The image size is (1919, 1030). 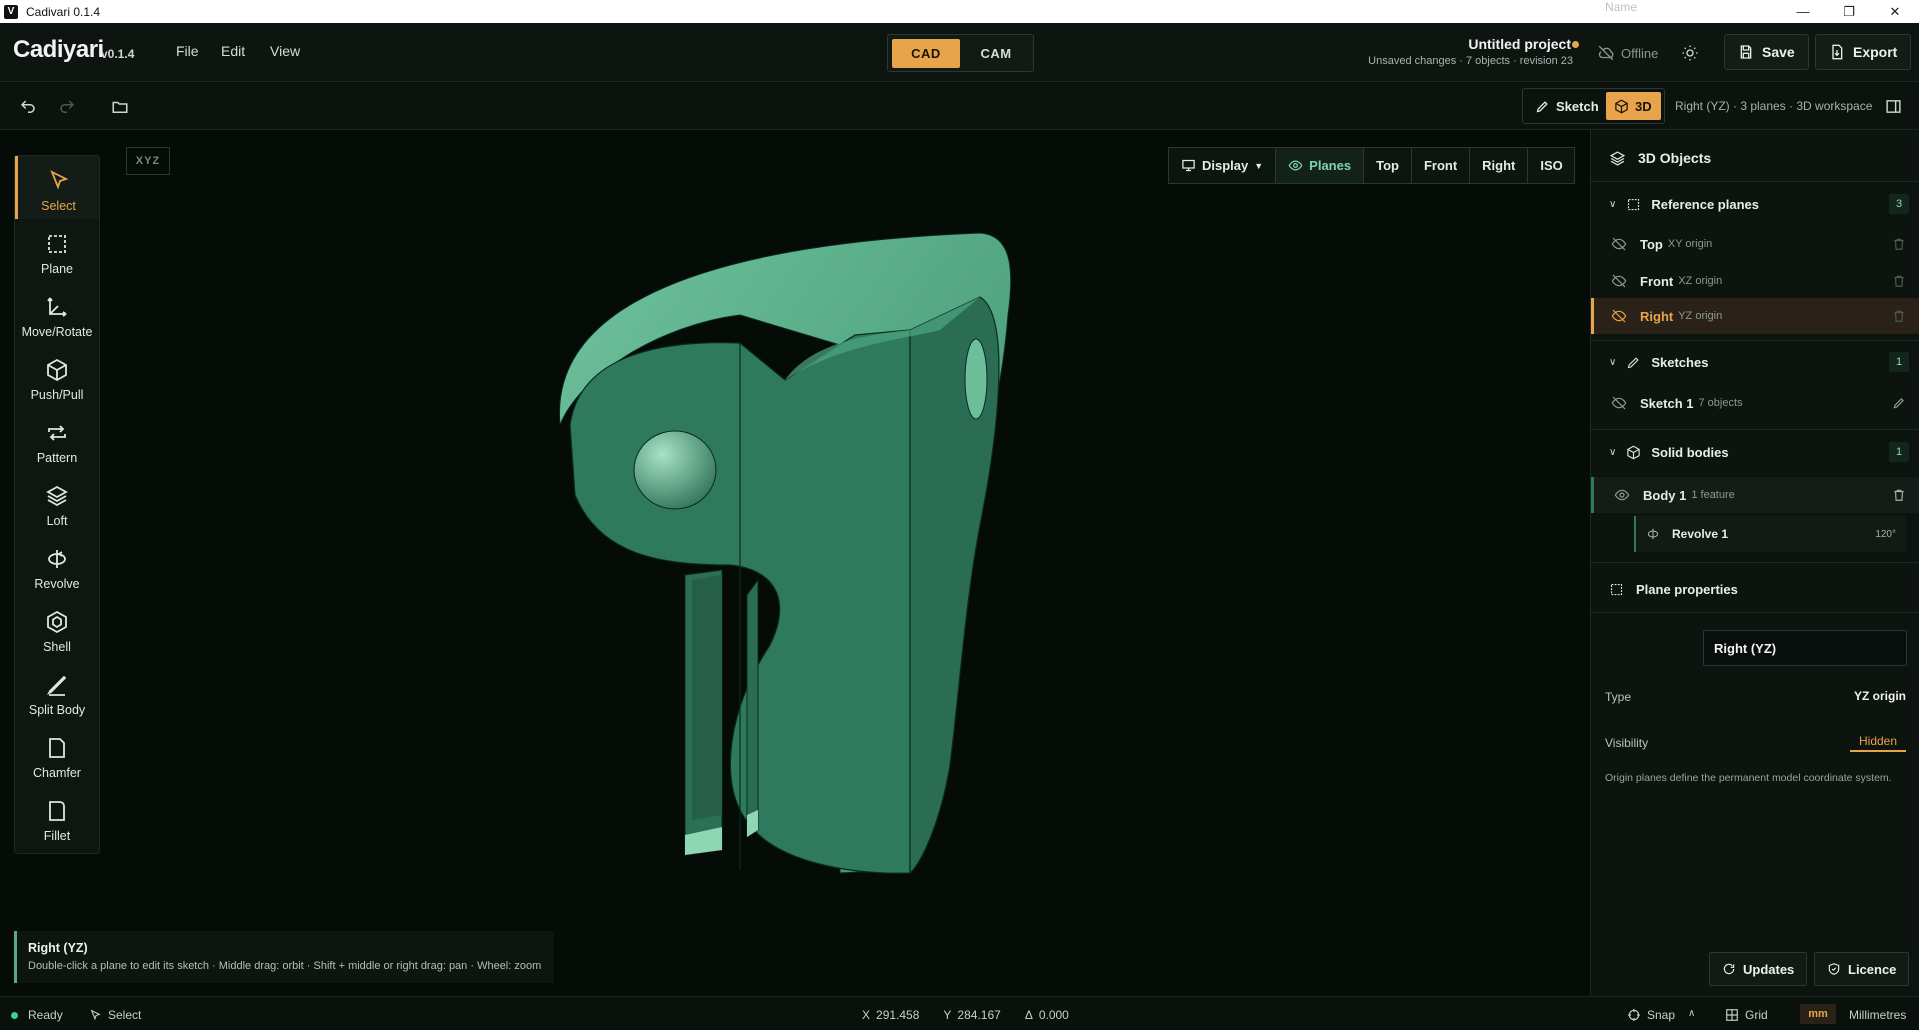 What do you see at coordinates (1675, 158) in the screenshot?
I see `objects-title: 3D Objects` at bounding box center [1675, 158].